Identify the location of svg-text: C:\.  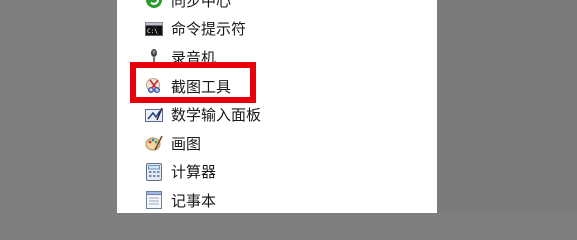
(152, 31).